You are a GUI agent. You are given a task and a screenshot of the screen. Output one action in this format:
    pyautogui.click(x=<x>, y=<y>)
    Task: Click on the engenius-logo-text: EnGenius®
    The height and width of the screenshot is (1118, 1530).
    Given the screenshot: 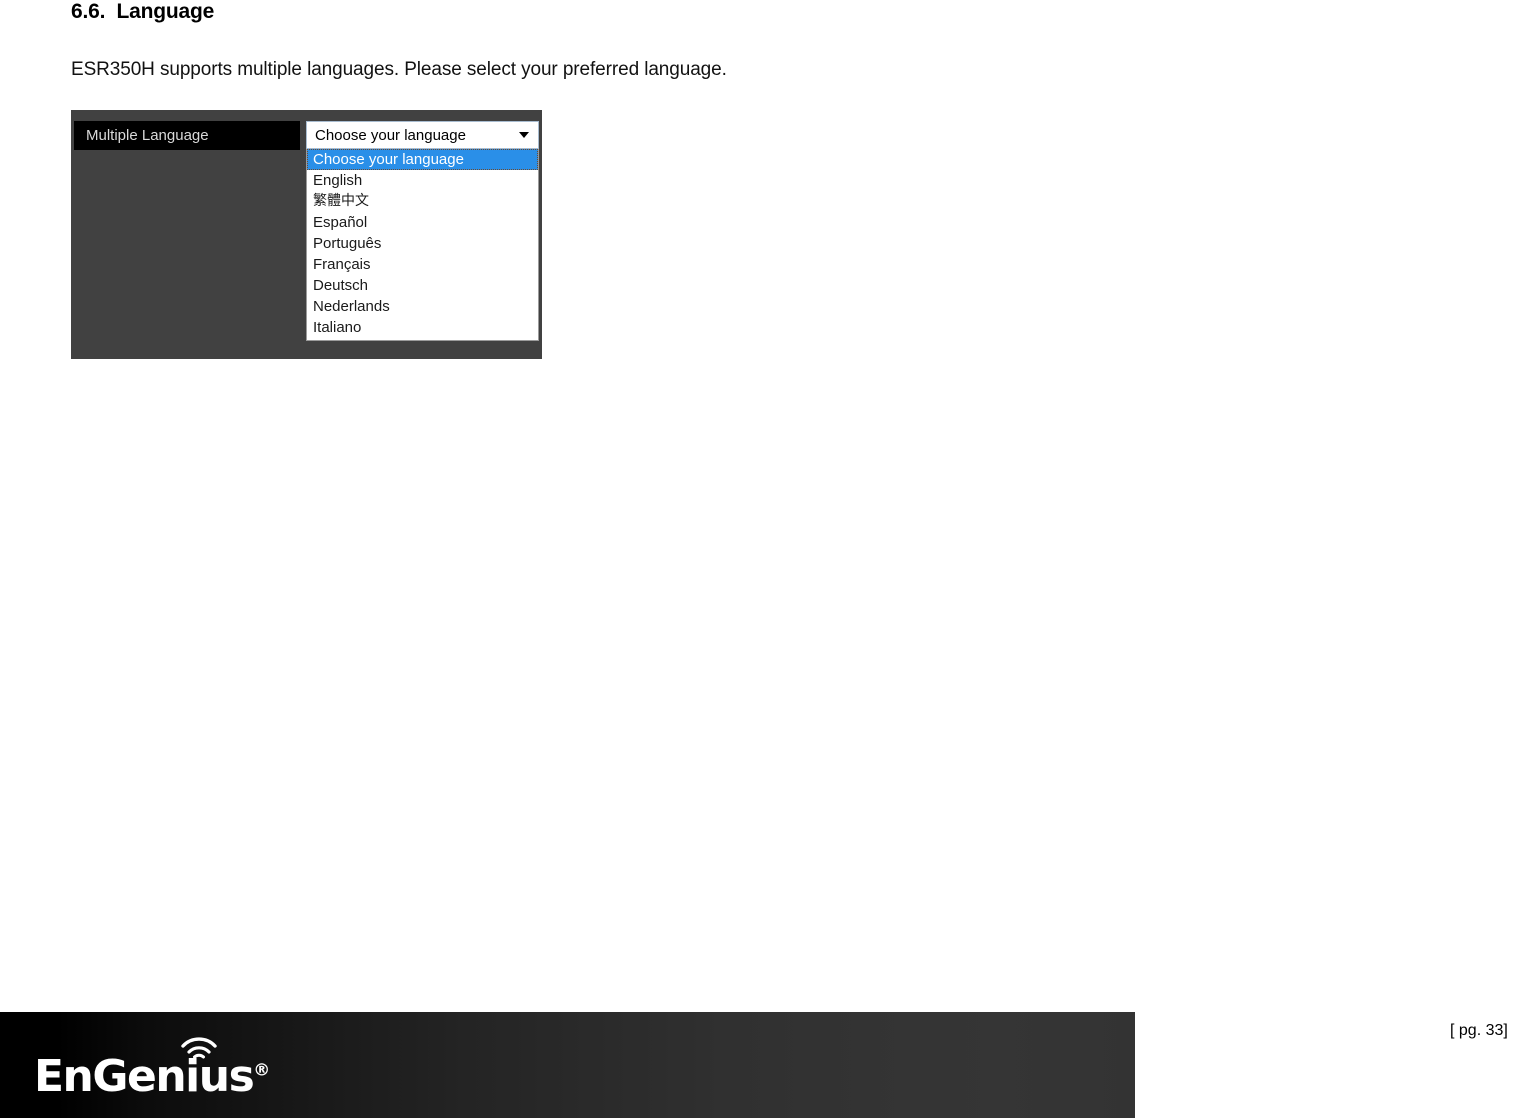 What is the action you would take?
    pyautogui.click(x=152, y=1068)
    